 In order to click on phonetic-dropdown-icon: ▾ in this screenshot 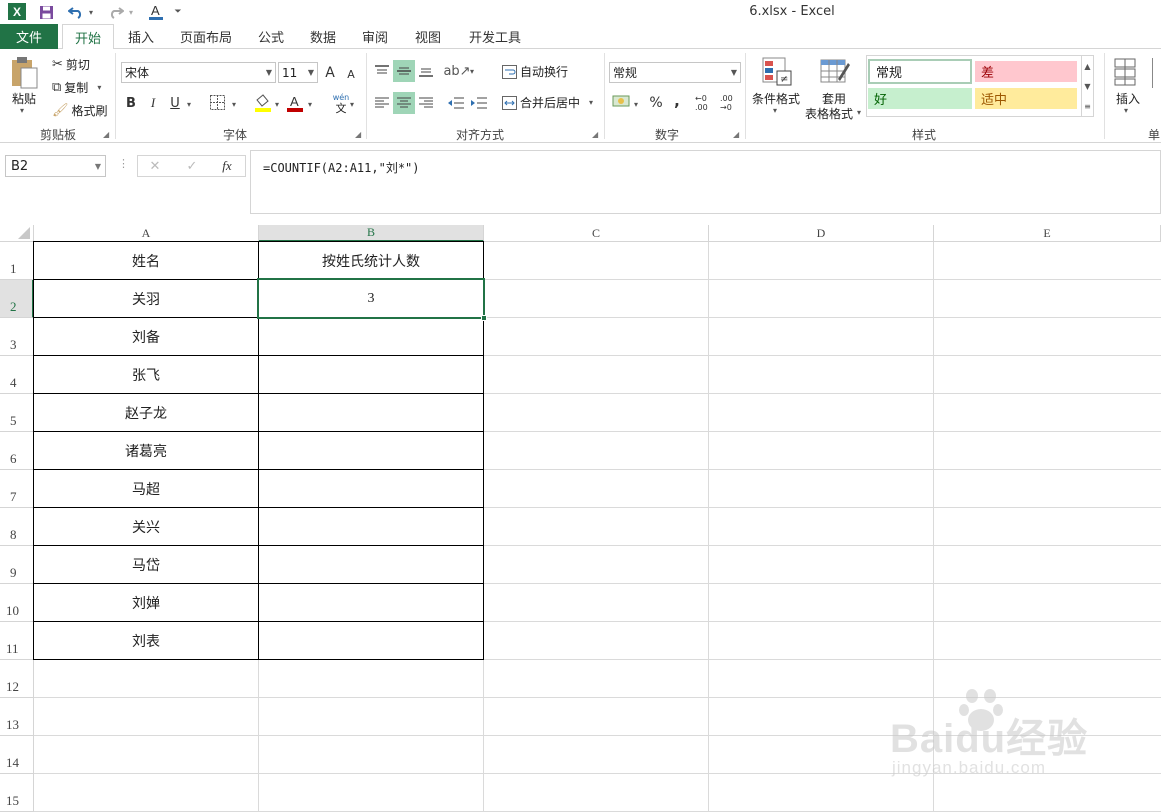, I will do `click(352, 104)`.